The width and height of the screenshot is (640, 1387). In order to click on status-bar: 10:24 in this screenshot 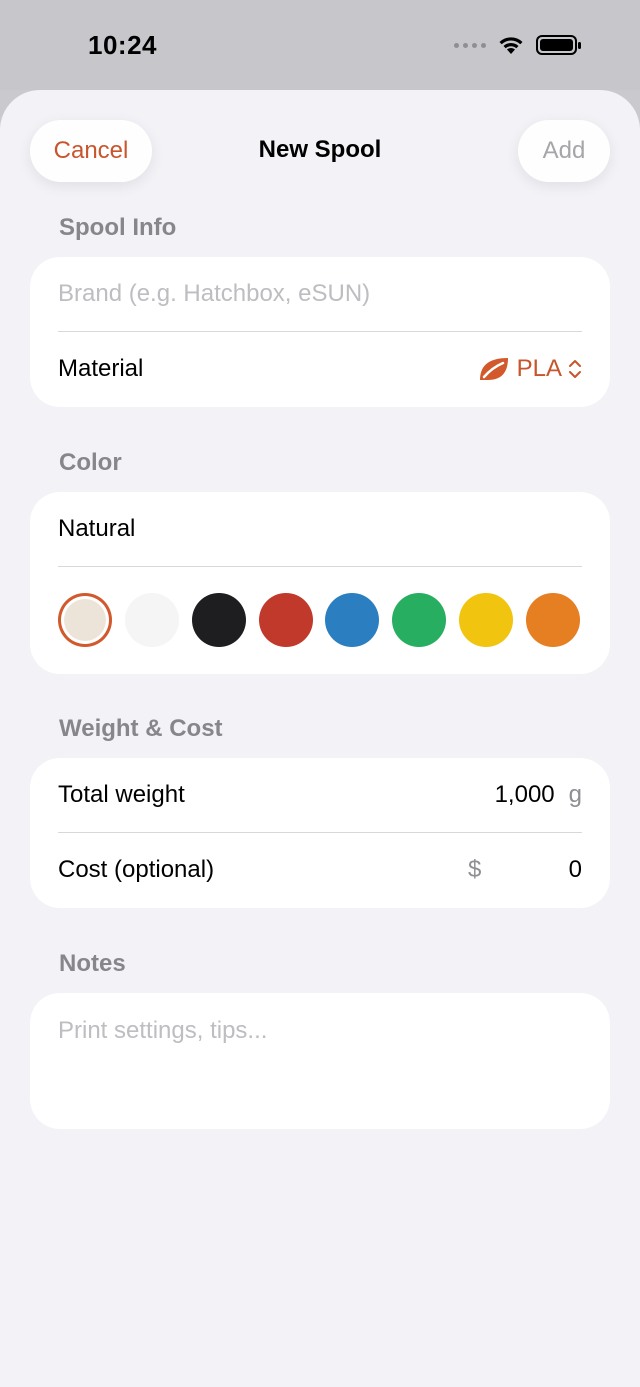, I will do `click(320, 45)`.